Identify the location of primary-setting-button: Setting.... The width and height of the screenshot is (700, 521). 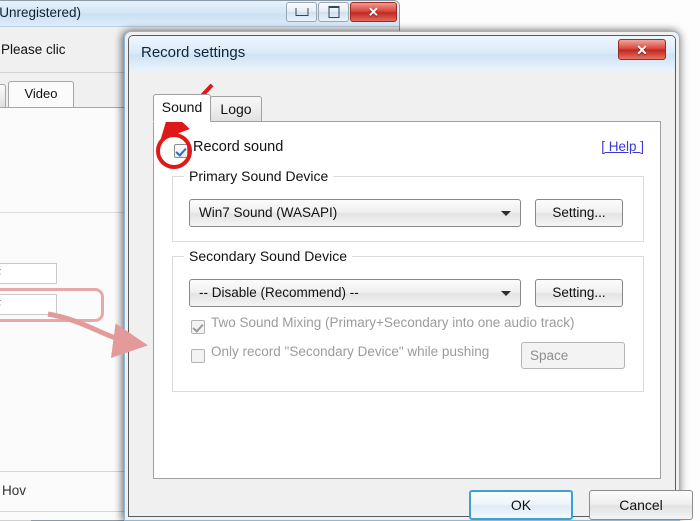
(579, 213).